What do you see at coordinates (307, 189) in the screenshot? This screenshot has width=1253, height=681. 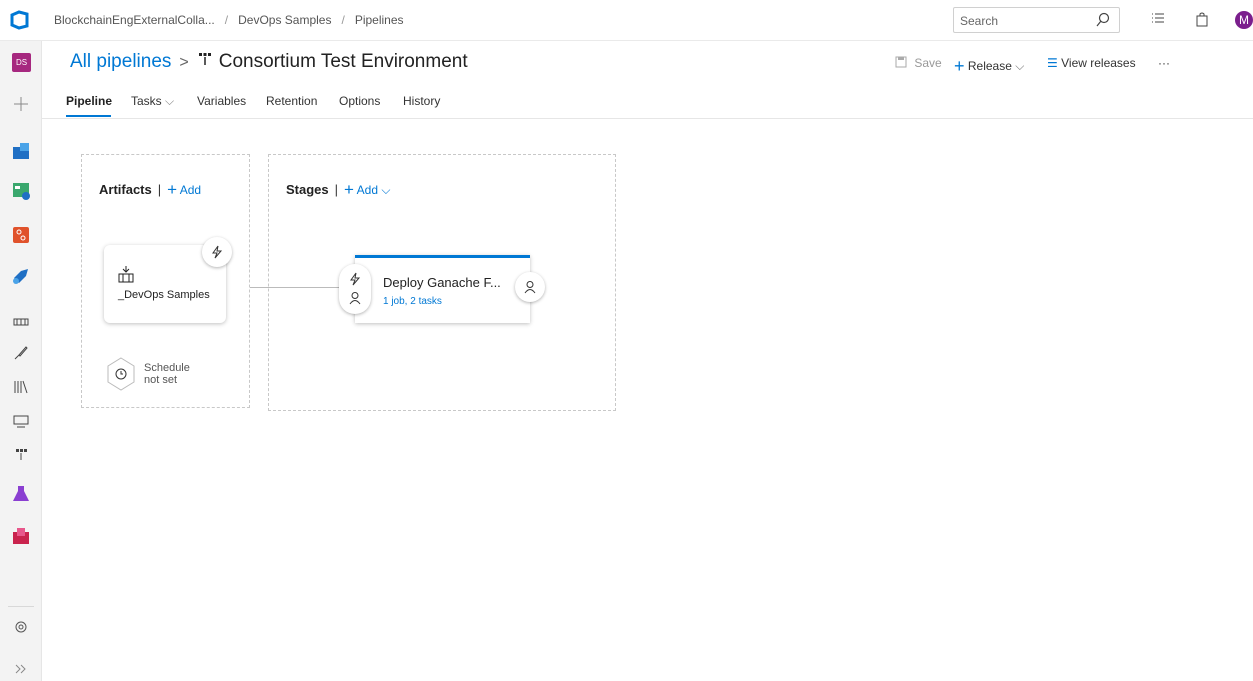 I see `stages-title: Stages` at bounding box center [307, 189].